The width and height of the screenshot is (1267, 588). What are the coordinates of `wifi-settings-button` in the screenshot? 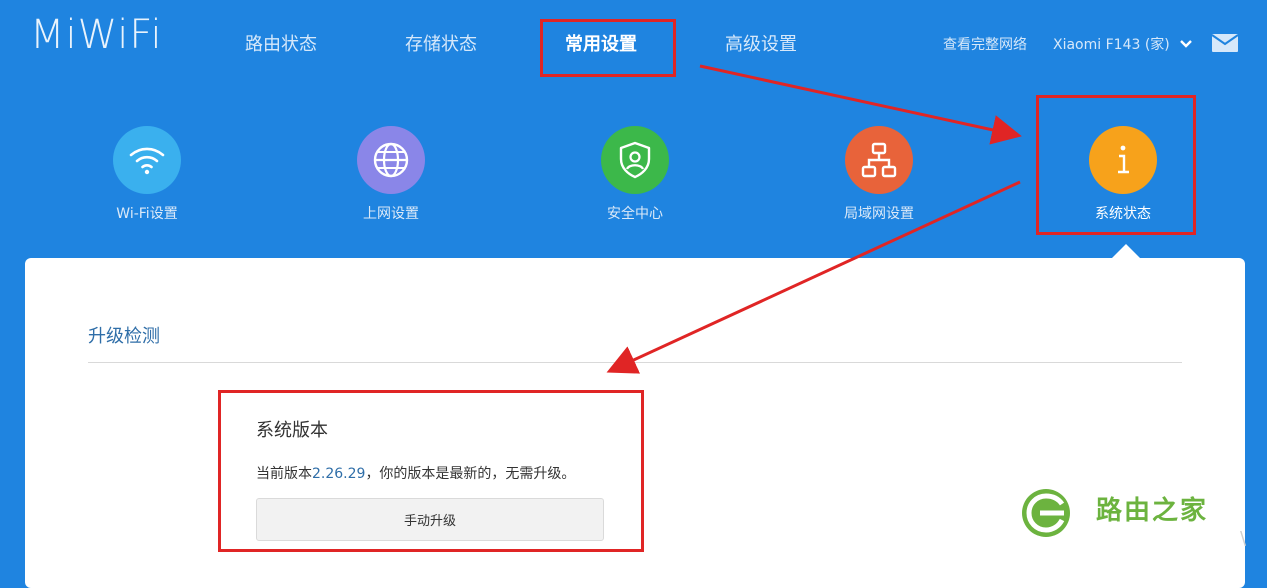 It's located at (147, 160).